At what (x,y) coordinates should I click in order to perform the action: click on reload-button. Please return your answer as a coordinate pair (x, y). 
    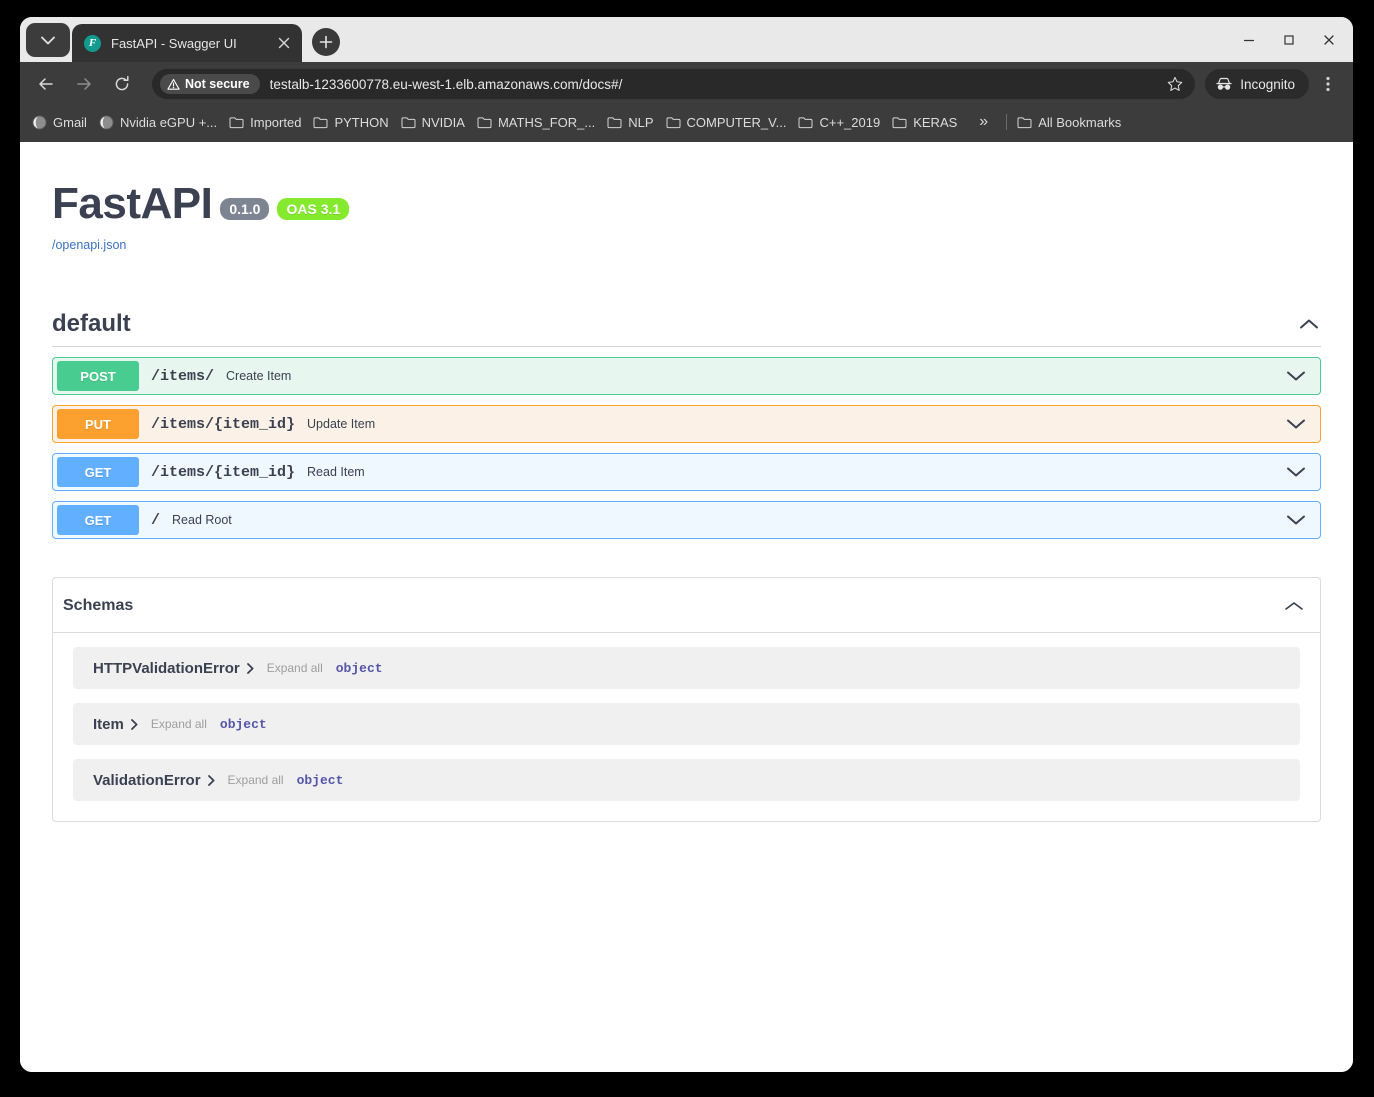
    Looking at the image, I should click on (122, 84).